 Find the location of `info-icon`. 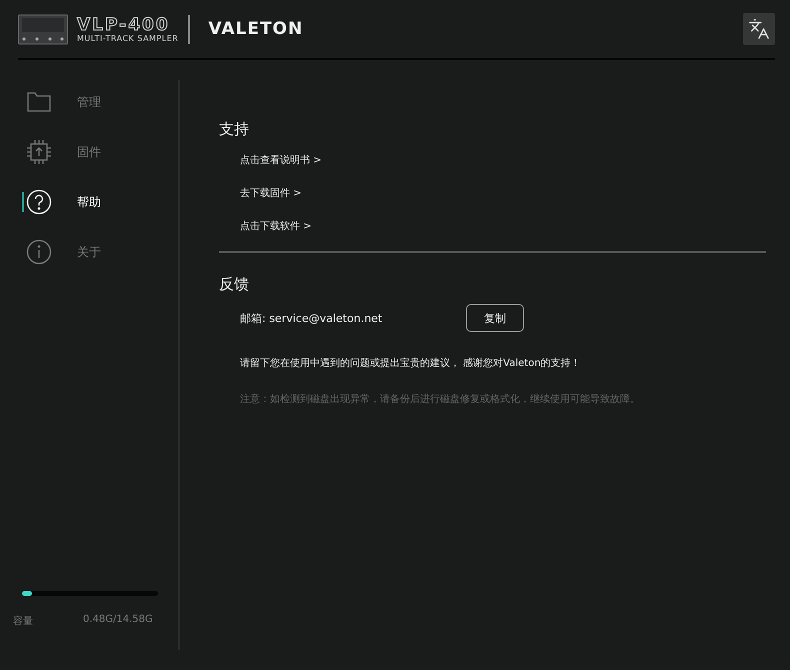

info-icon is located at coordinates (39, 252).